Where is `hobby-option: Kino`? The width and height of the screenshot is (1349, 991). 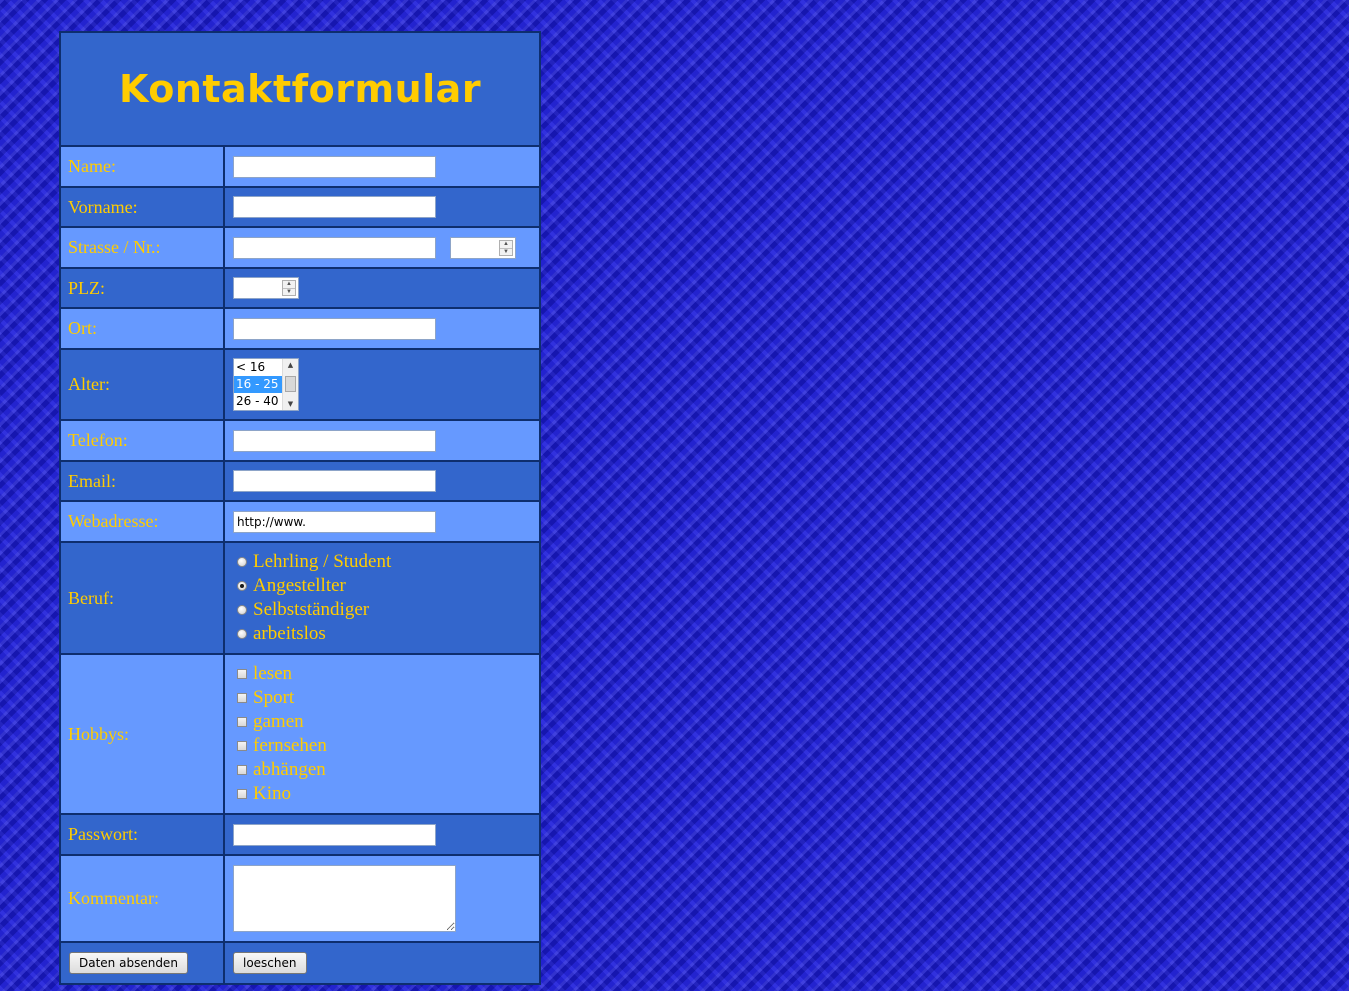 hobby-option: Kino is located at coordinates (282, 794).